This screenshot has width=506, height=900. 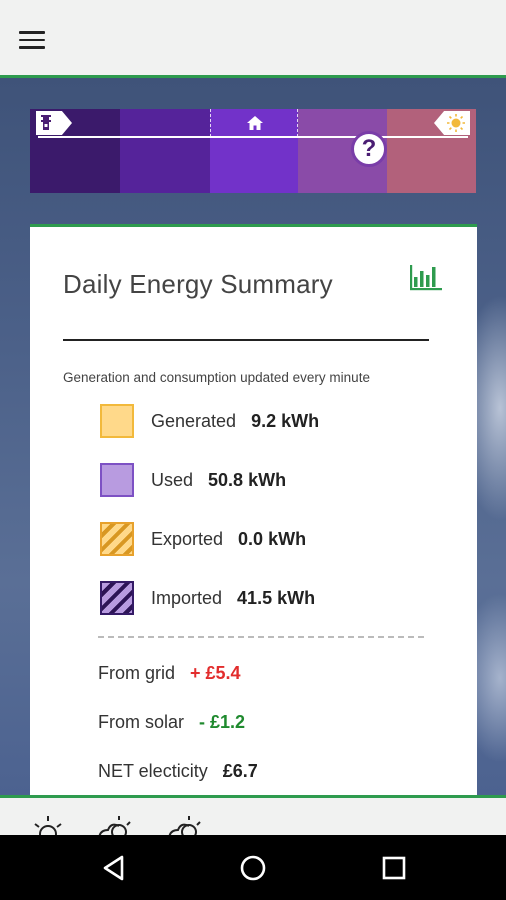 I want to click on imported-swatch, so click(x=117, y=598).